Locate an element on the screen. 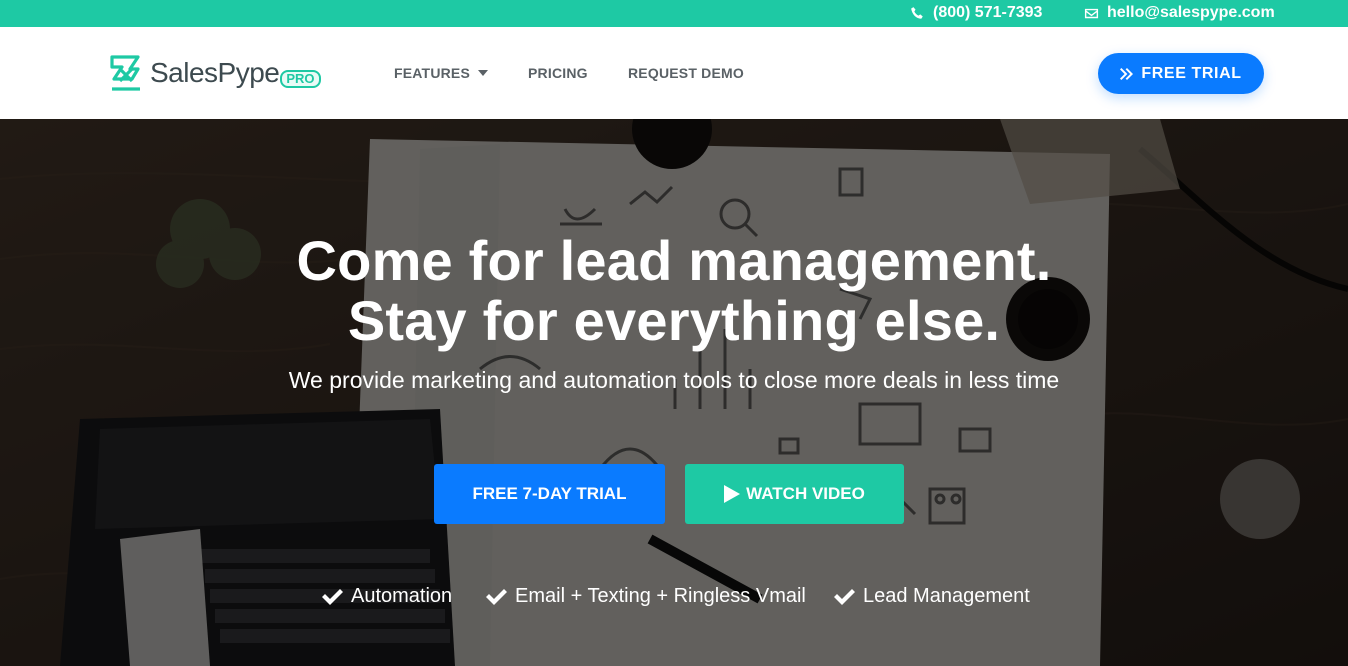 This screenshot has width=1348, height=666. feature-item: Email + Texting + Ringless Vmail is located at coordinates (646, 596).